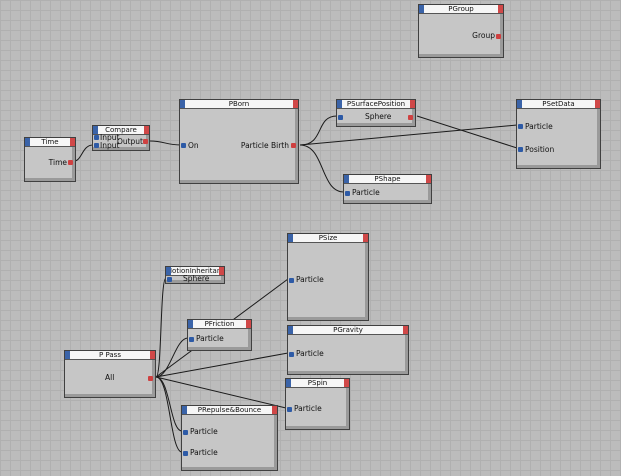 The image size is (621, 476). What do you see at coordinates (558, 134) in the screenshot?
I see `node-psetdata: PSetData Particle Position` at bounding box center [558, 134].